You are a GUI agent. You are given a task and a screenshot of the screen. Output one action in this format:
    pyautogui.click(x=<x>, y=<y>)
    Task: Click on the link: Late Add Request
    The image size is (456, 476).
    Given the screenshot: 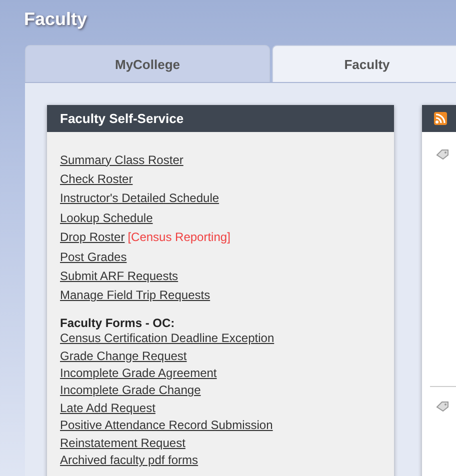 What is the action you would take?
    pyautogui.click(x=220, y=409)
    